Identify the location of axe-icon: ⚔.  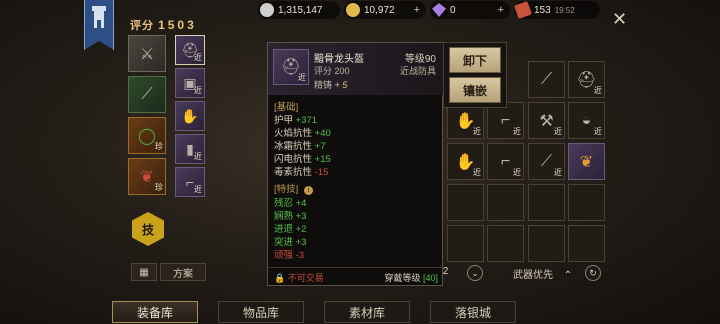
(147, 54).